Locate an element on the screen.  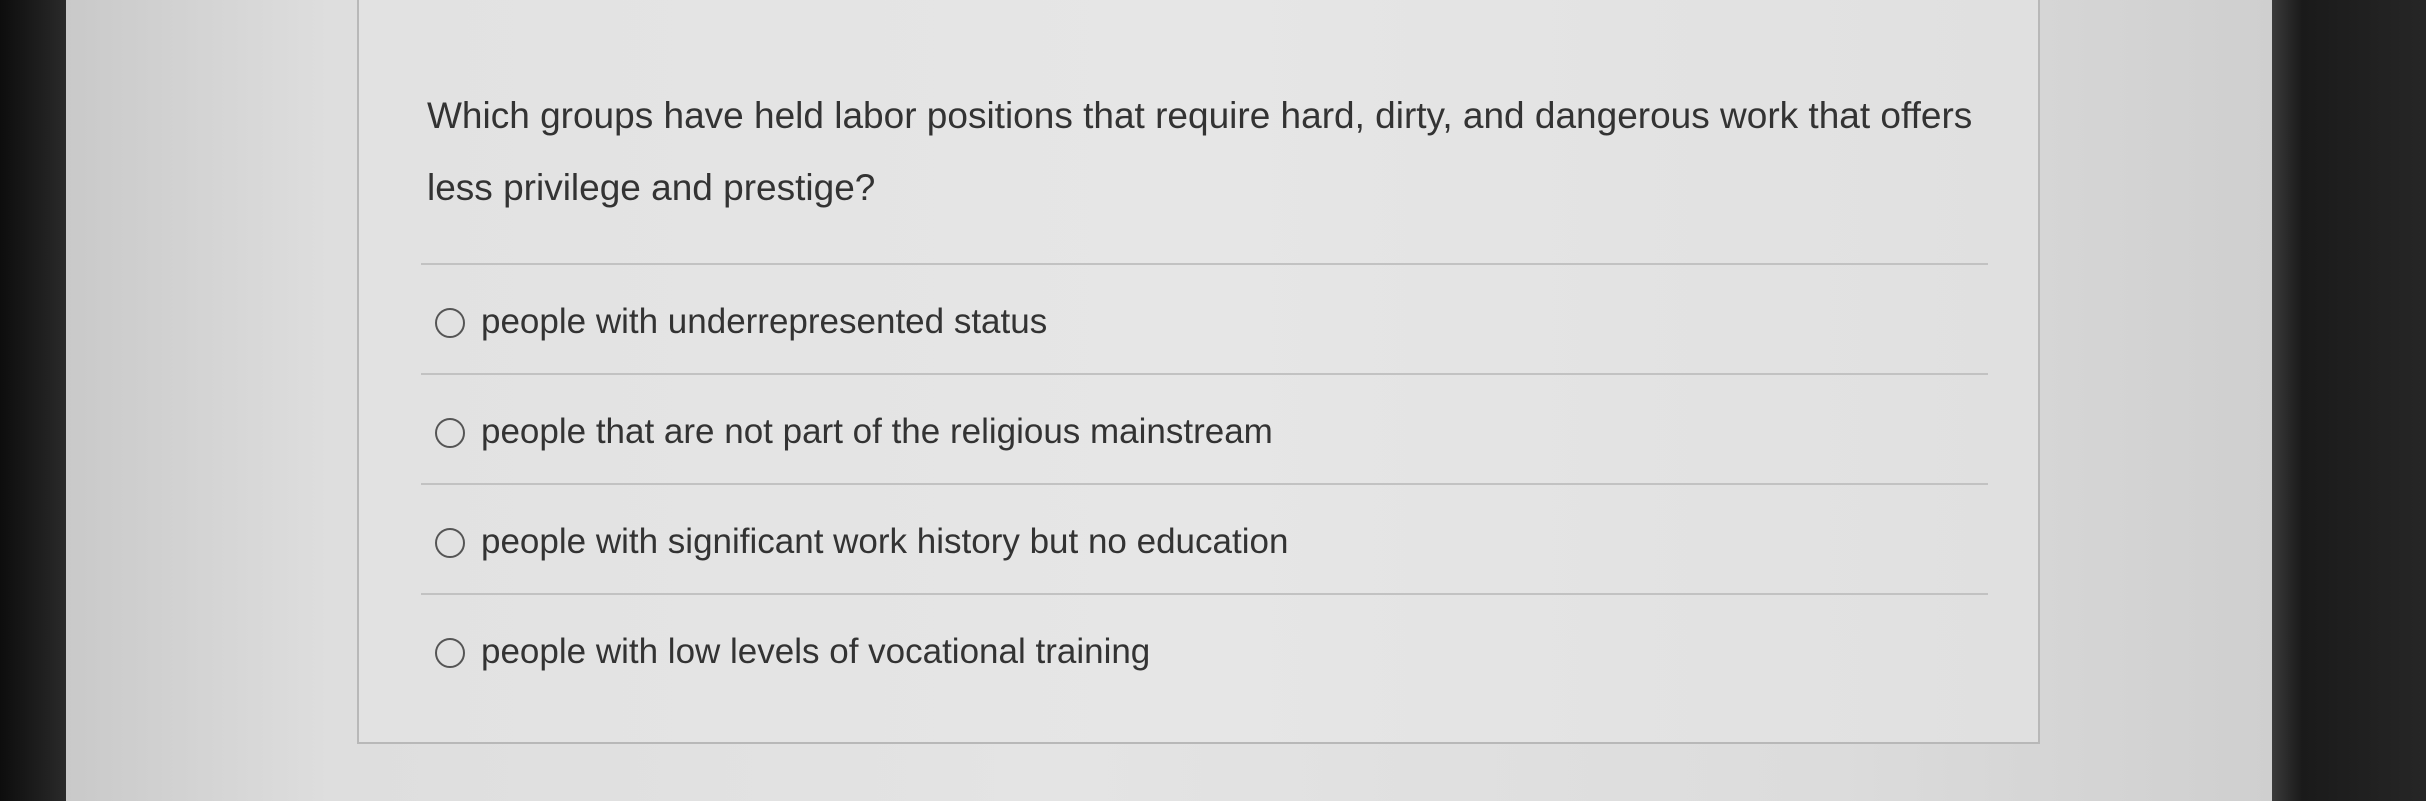
answer-option: people with underrepresented status is located at coordinates (1204, 318).